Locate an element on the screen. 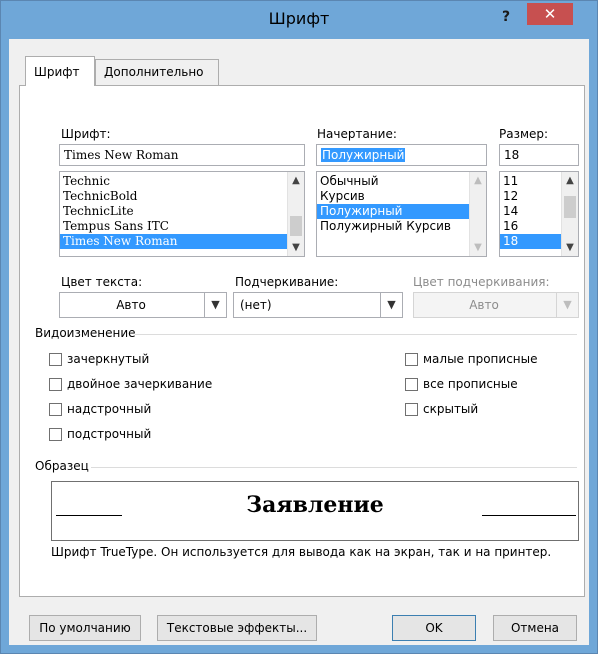 The image size is (598, 654). text-color-label: Цвет текста: is located at coordinates (102, 282).